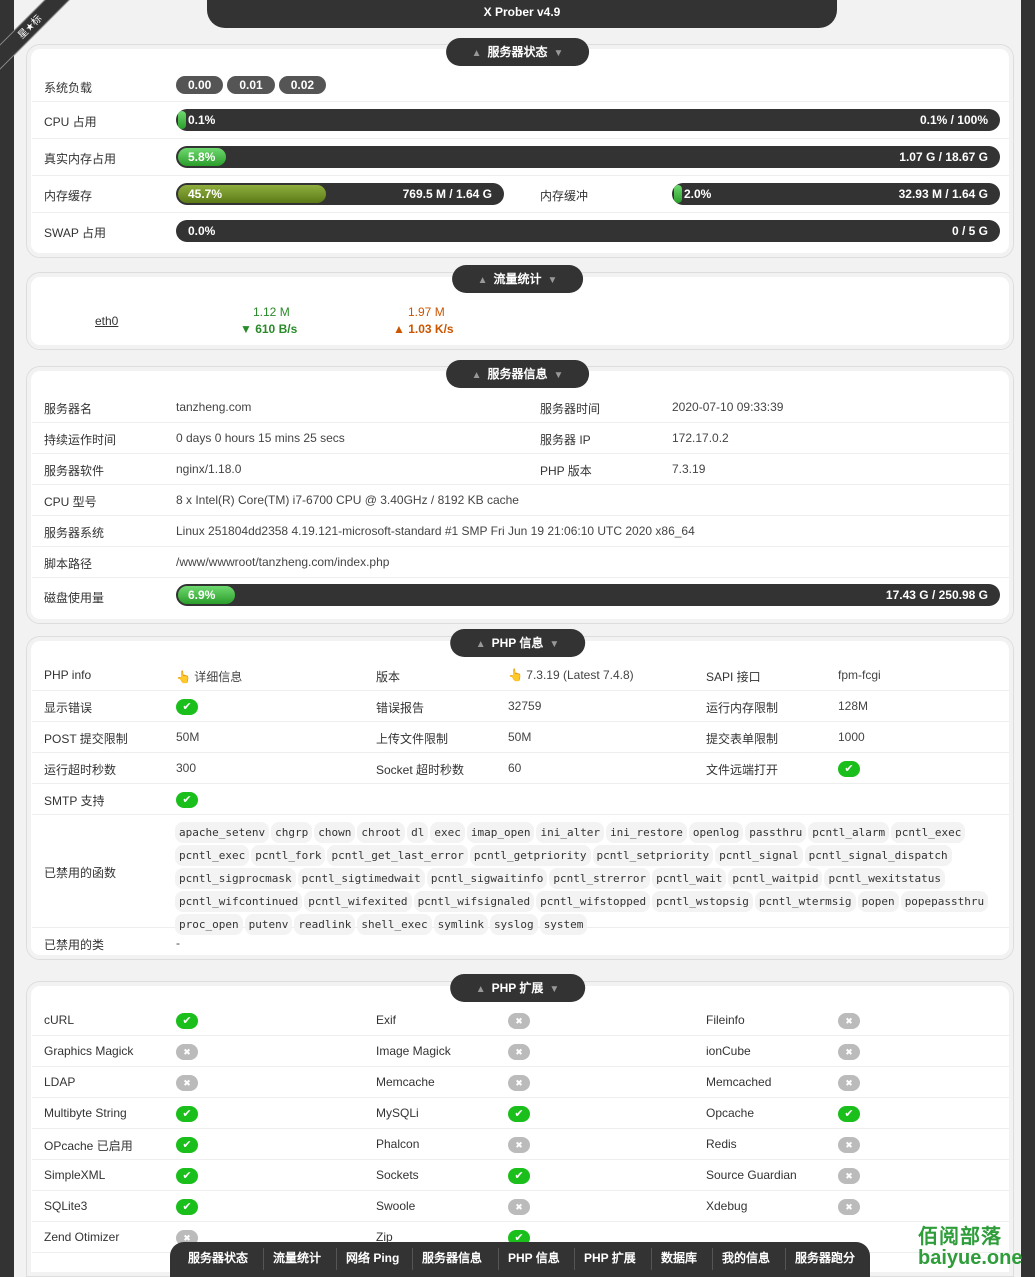 The height and width of the screenshot is (1277, 1035). I want to click on disabled-function: pcntl_setpriority, so click(653, 855).